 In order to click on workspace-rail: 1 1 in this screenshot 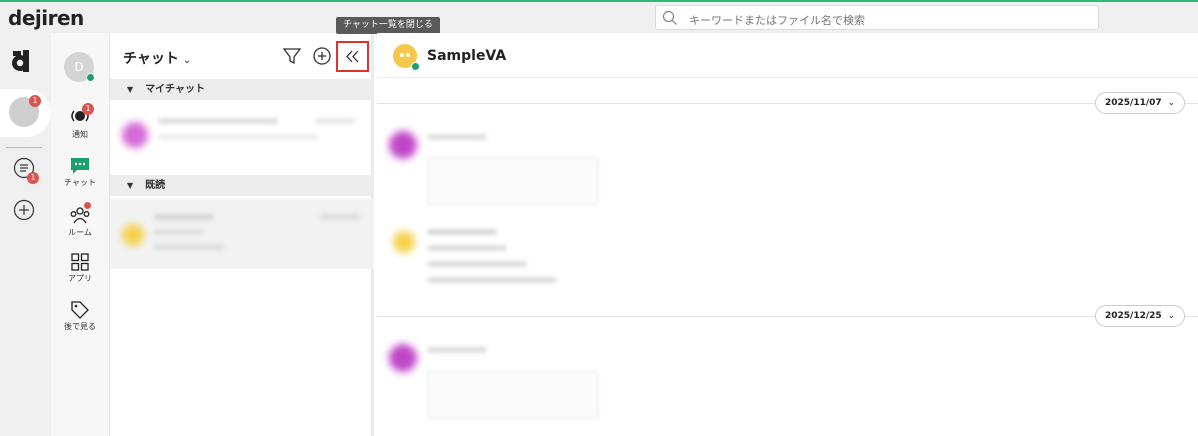, I will do `click(25, 234)`.